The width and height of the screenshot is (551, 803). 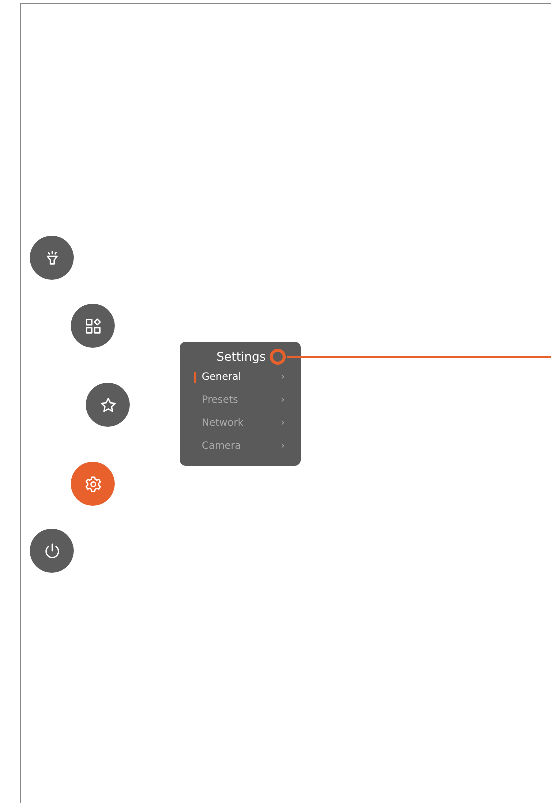 I want to click on menu-item: Network ›, so click(x=240, y=423).